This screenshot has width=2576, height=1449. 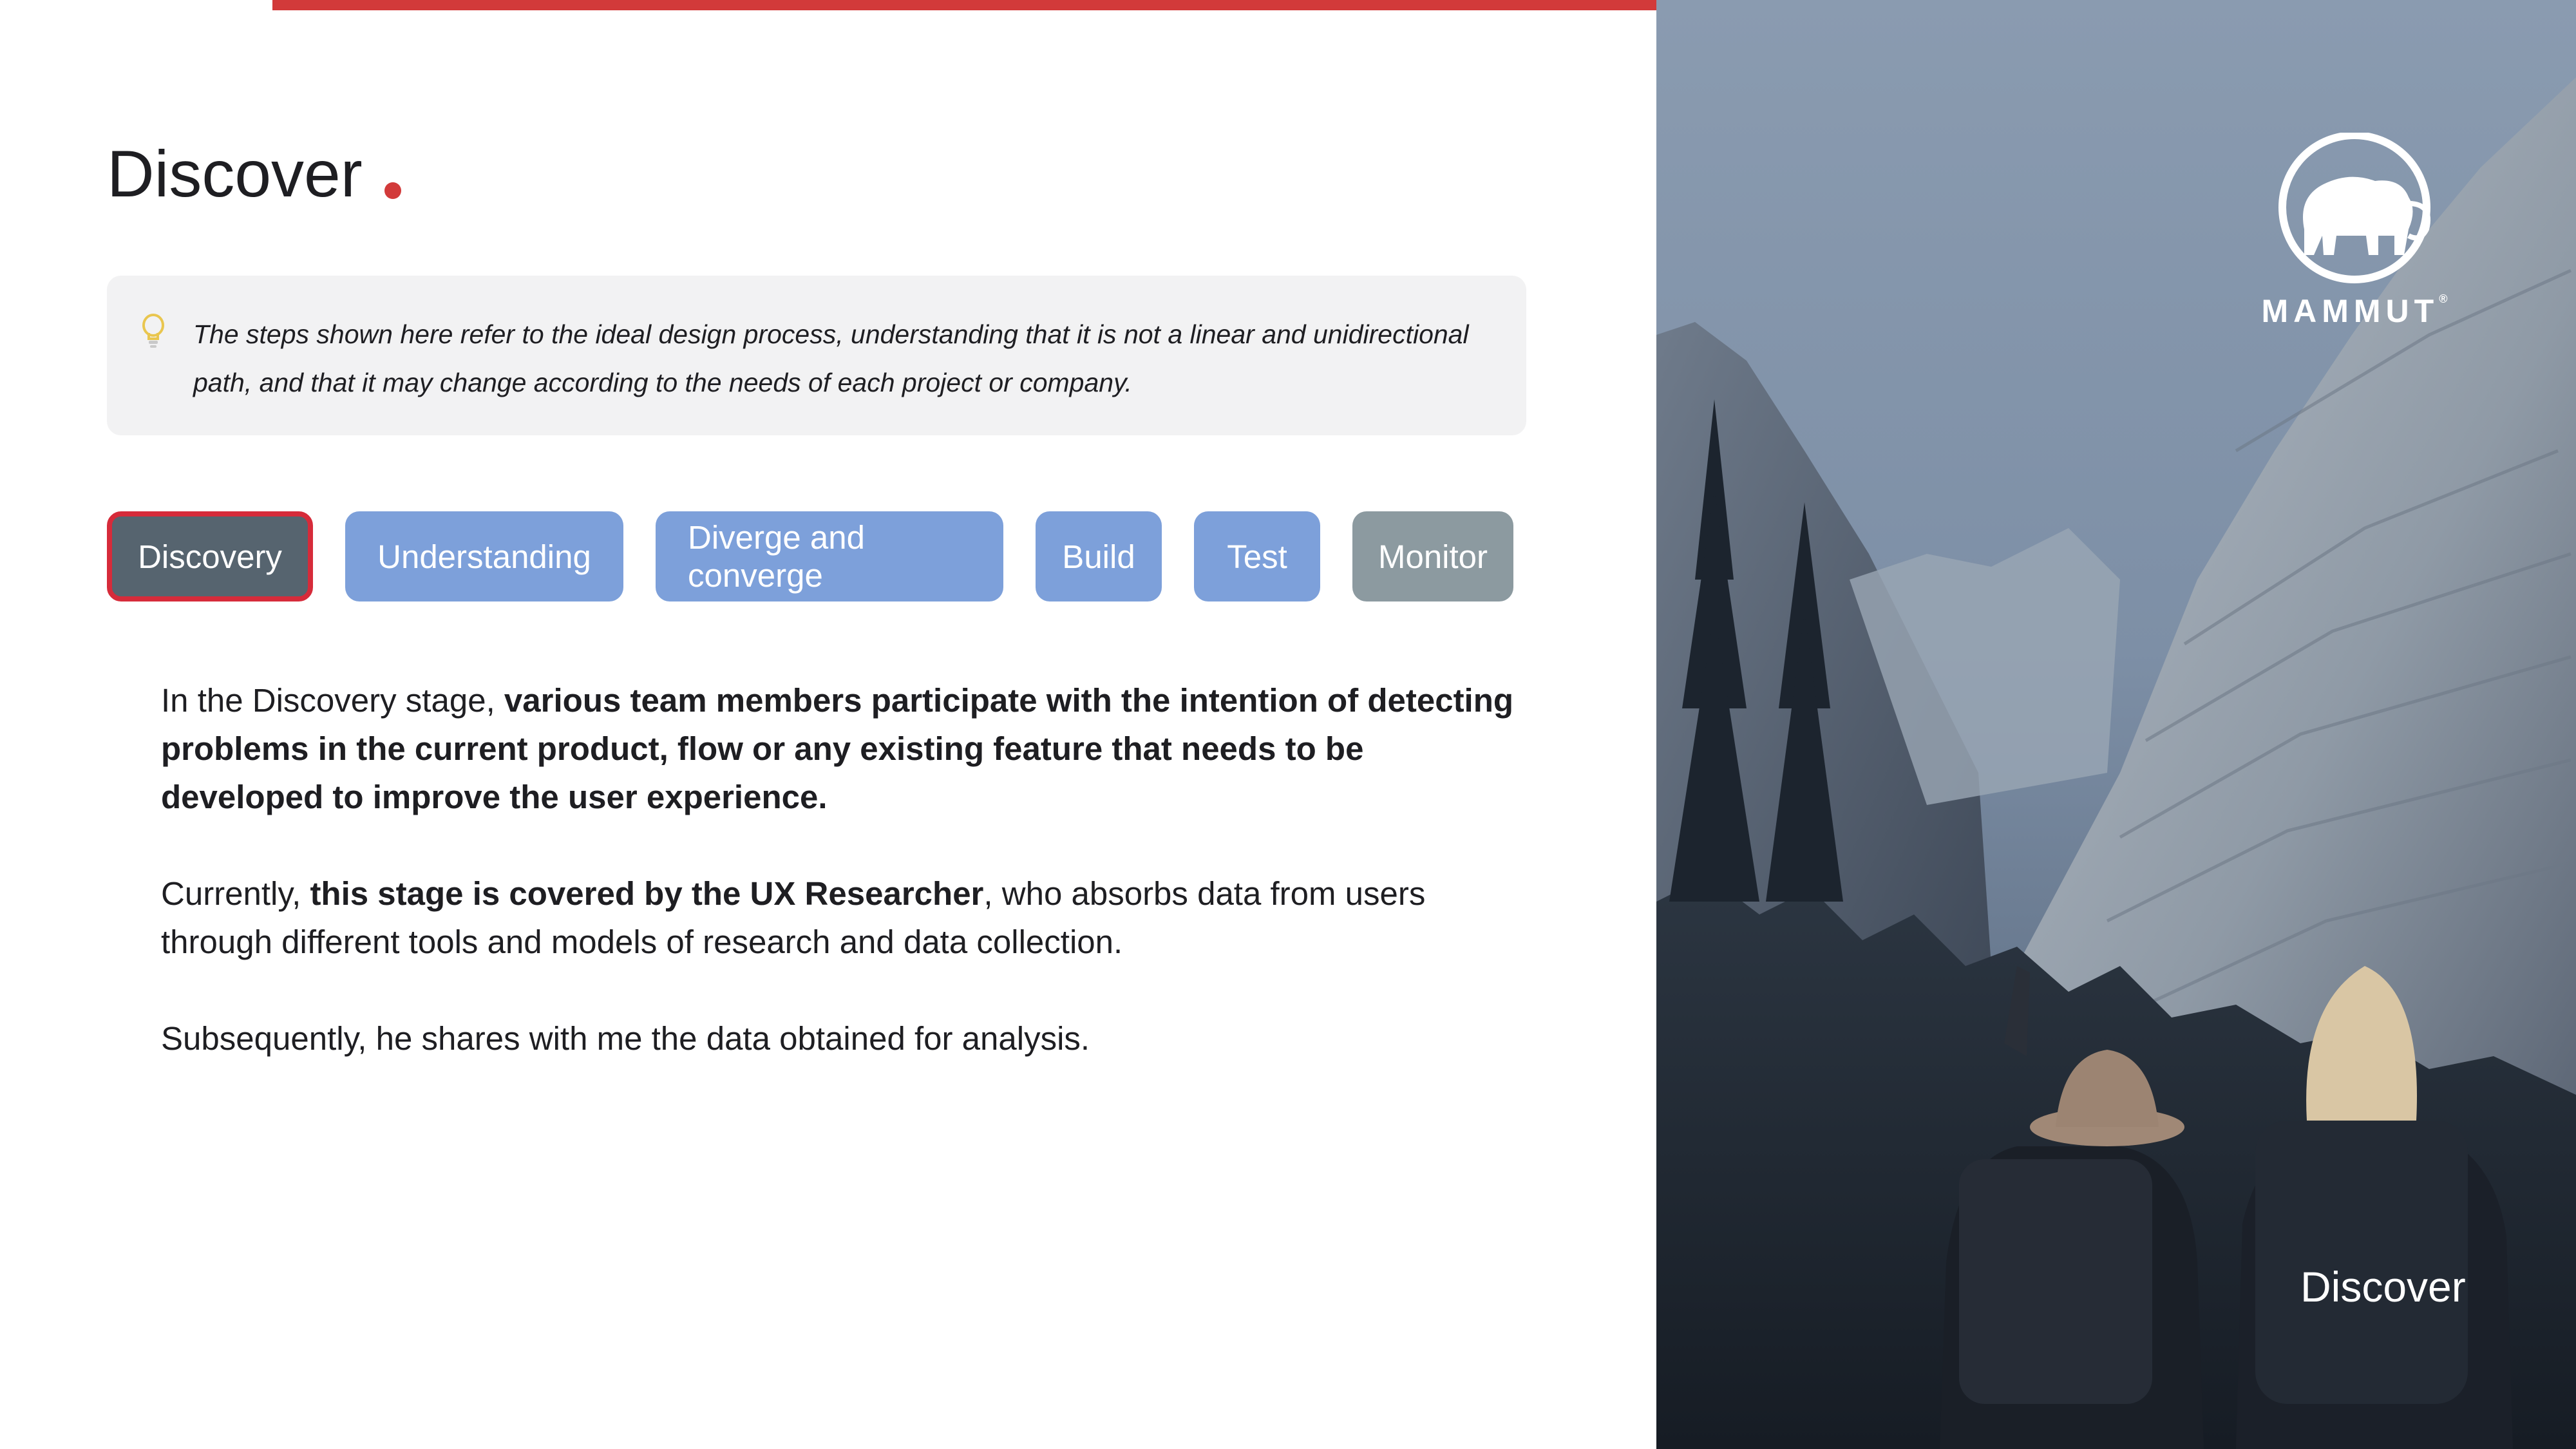 I want to click on brand-name: MAMMUT, so click(x=2350, y=311).